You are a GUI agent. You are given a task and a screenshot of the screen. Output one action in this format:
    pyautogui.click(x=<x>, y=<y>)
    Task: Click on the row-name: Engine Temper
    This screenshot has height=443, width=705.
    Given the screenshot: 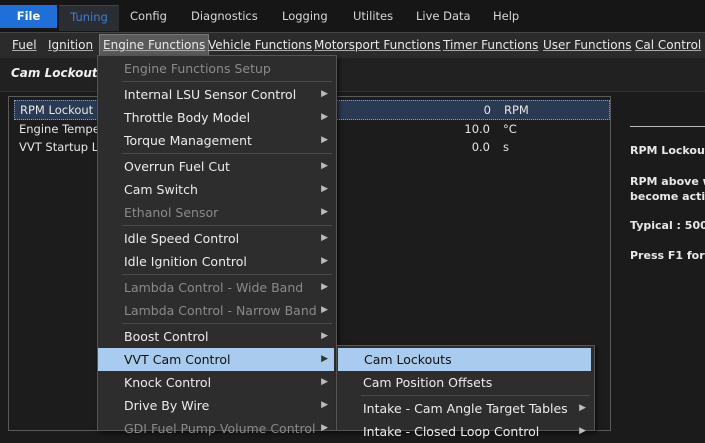 What is the action you would take?
    pyautogui.click(x=62, y=129)
    